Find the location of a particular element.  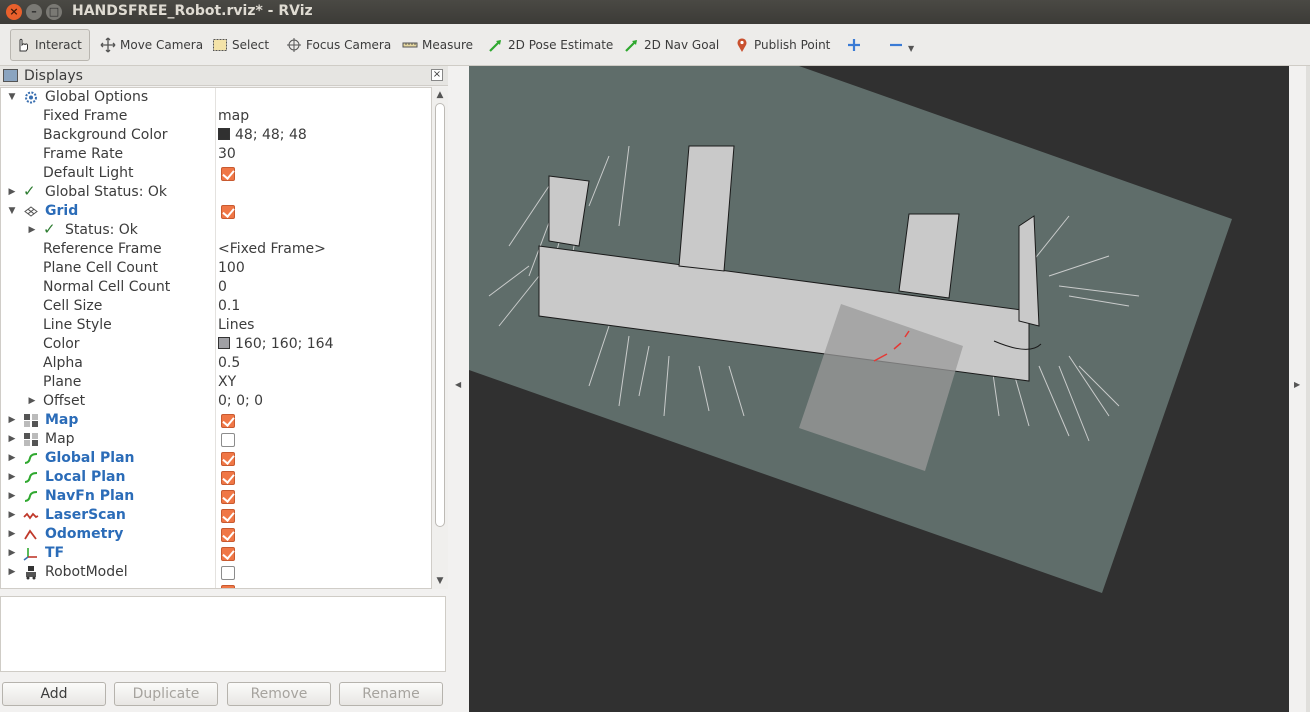

tree-row-cell-size: Cell Size 0.1 is located at coordinates (216, 306).